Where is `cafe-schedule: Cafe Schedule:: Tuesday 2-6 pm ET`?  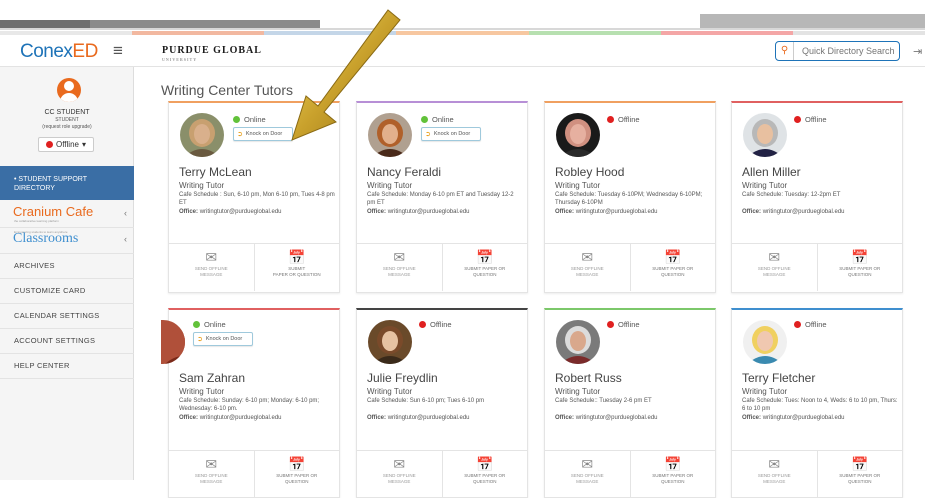 cafe-schedule: Cafe Schedule:: Tuesday 2-6 pm ET is located at coordinates (603, 401).